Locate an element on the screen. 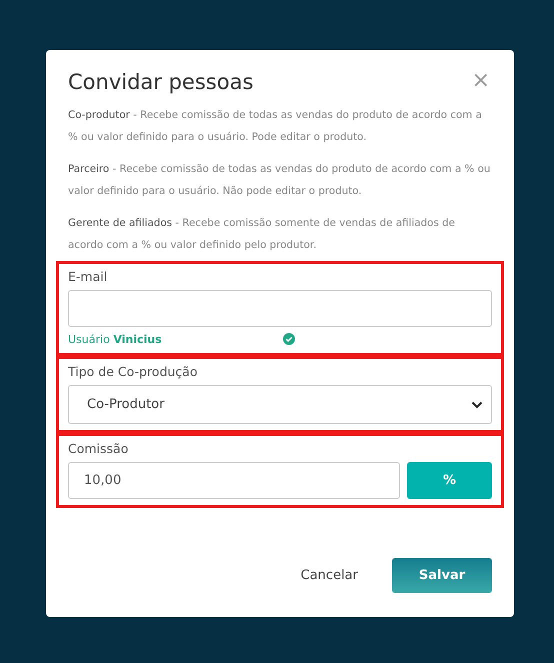  role-description: Parceiro - Recebe comissão de todas as vendas do produto de acordo com a % ou valor definido para o usuário. Não pode editar o produto. is located at coordinates (280, 180).